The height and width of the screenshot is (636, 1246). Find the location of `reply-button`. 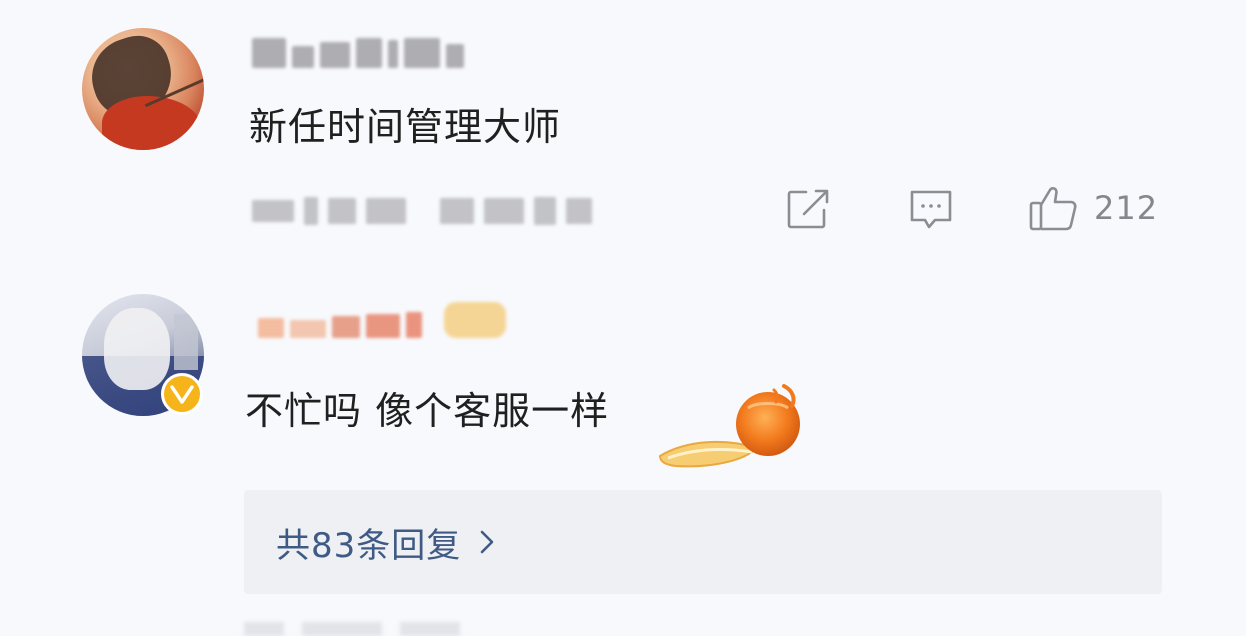

reply-button is located at coordinates (931, 210).